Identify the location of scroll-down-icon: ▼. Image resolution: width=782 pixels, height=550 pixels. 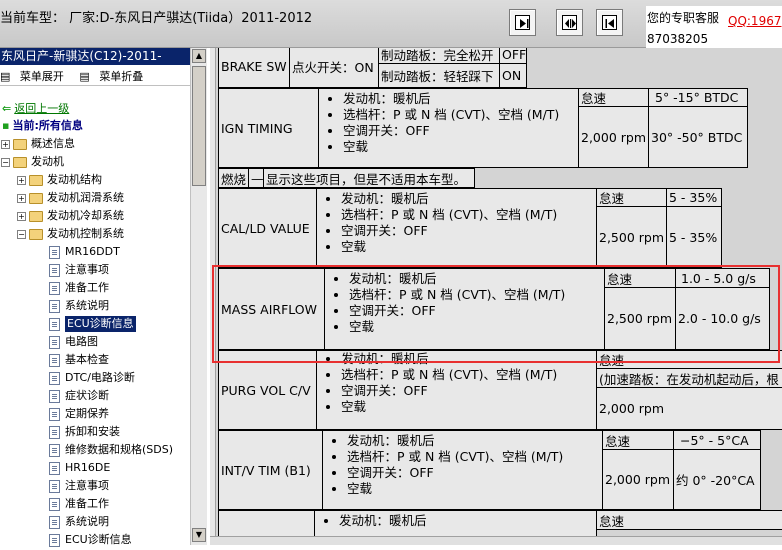
(199, 535).